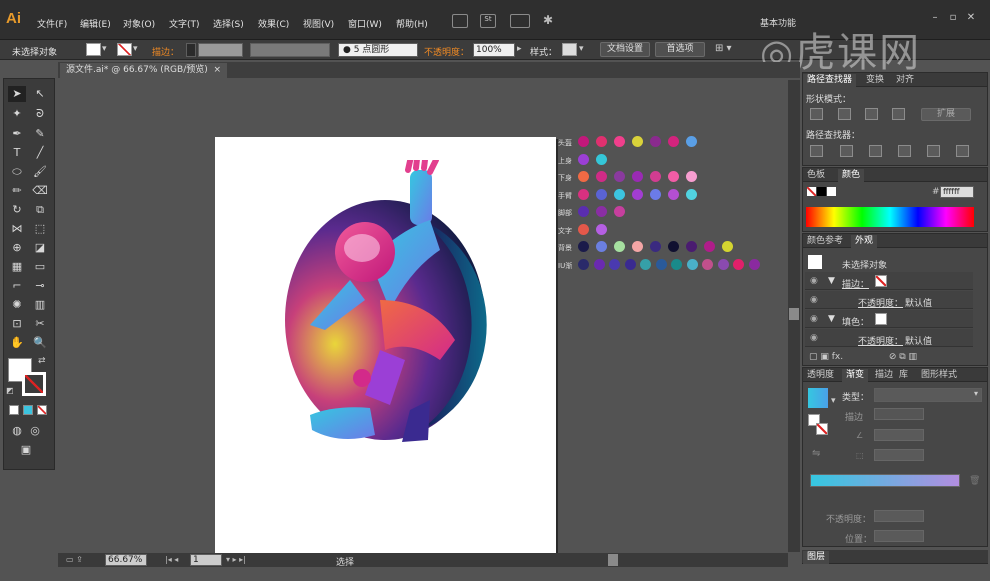 This screenshot has width=990, height=581. I want to click on trim-icon, so click(846, 151).